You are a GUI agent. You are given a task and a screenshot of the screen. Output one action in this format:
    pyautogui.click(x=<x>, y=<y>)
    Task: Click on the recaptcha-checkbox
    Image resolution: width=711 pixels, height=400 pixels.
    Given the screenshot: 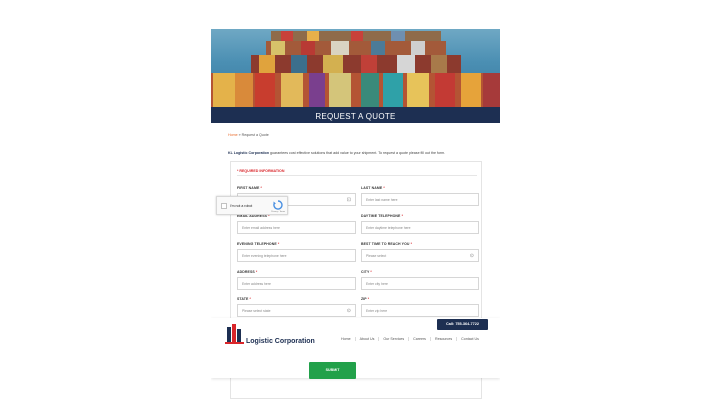 What is the action you would take?
    pyautogui.click(x=224, y=206)
    